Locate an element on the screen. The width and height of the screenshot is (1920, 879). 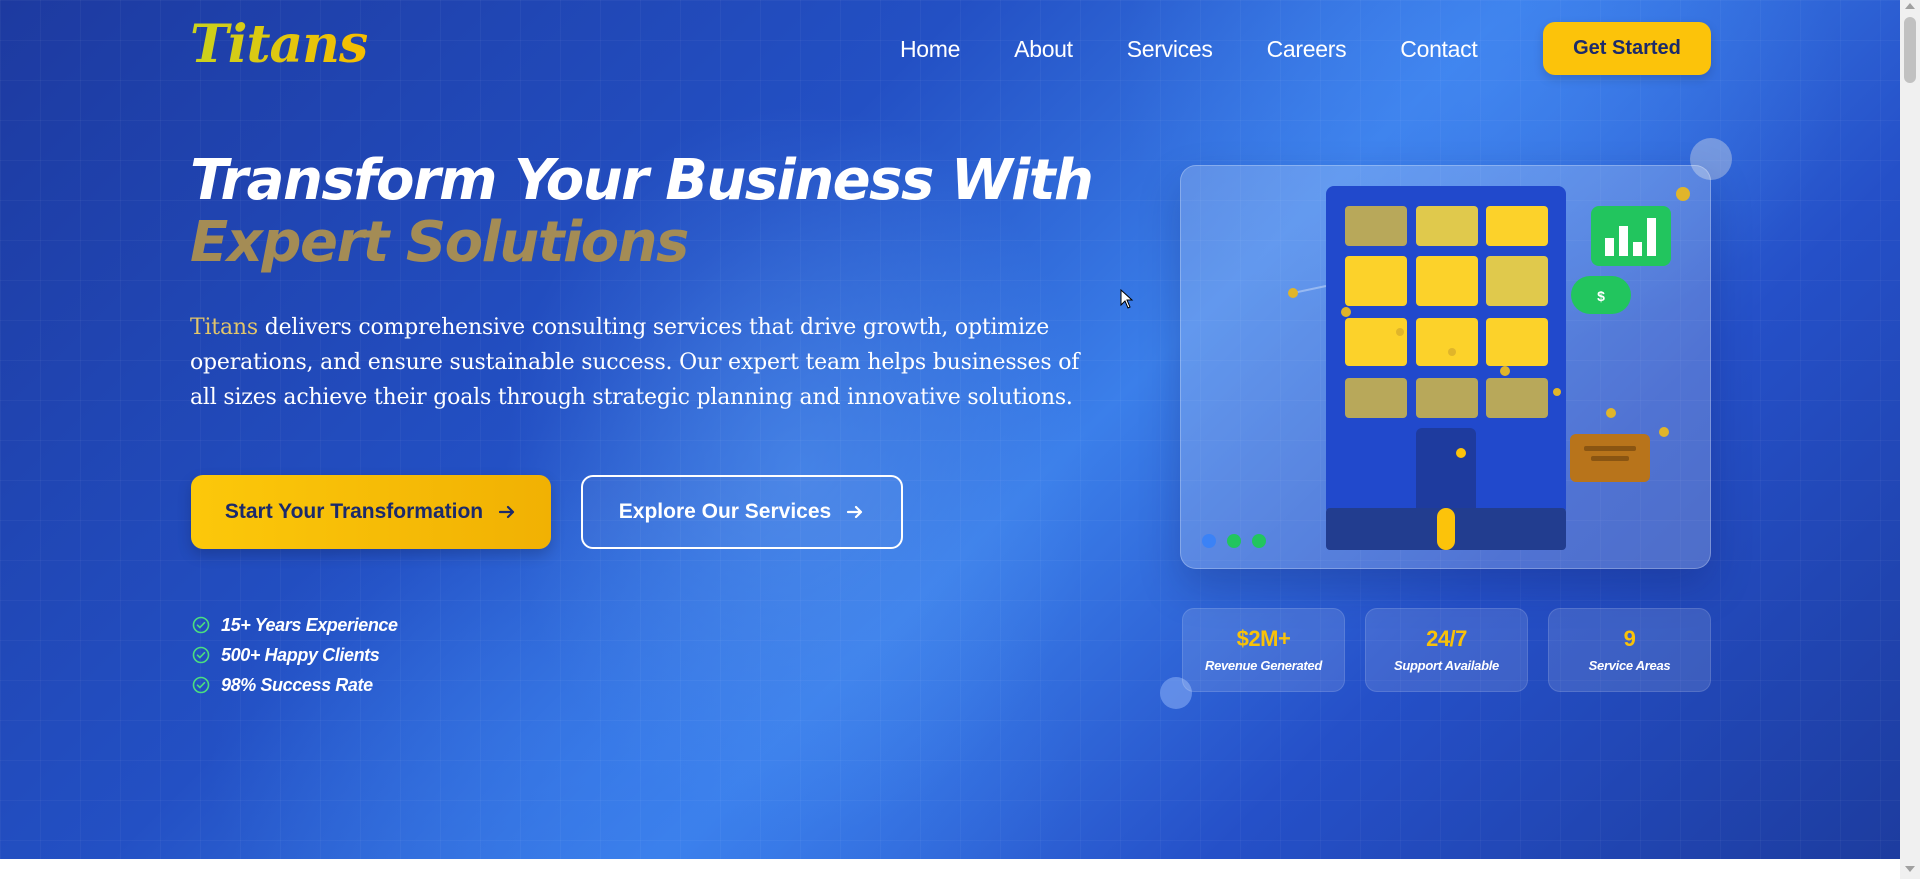
explore-services-label: Explore Our Services is located at coordinates (725, 511).